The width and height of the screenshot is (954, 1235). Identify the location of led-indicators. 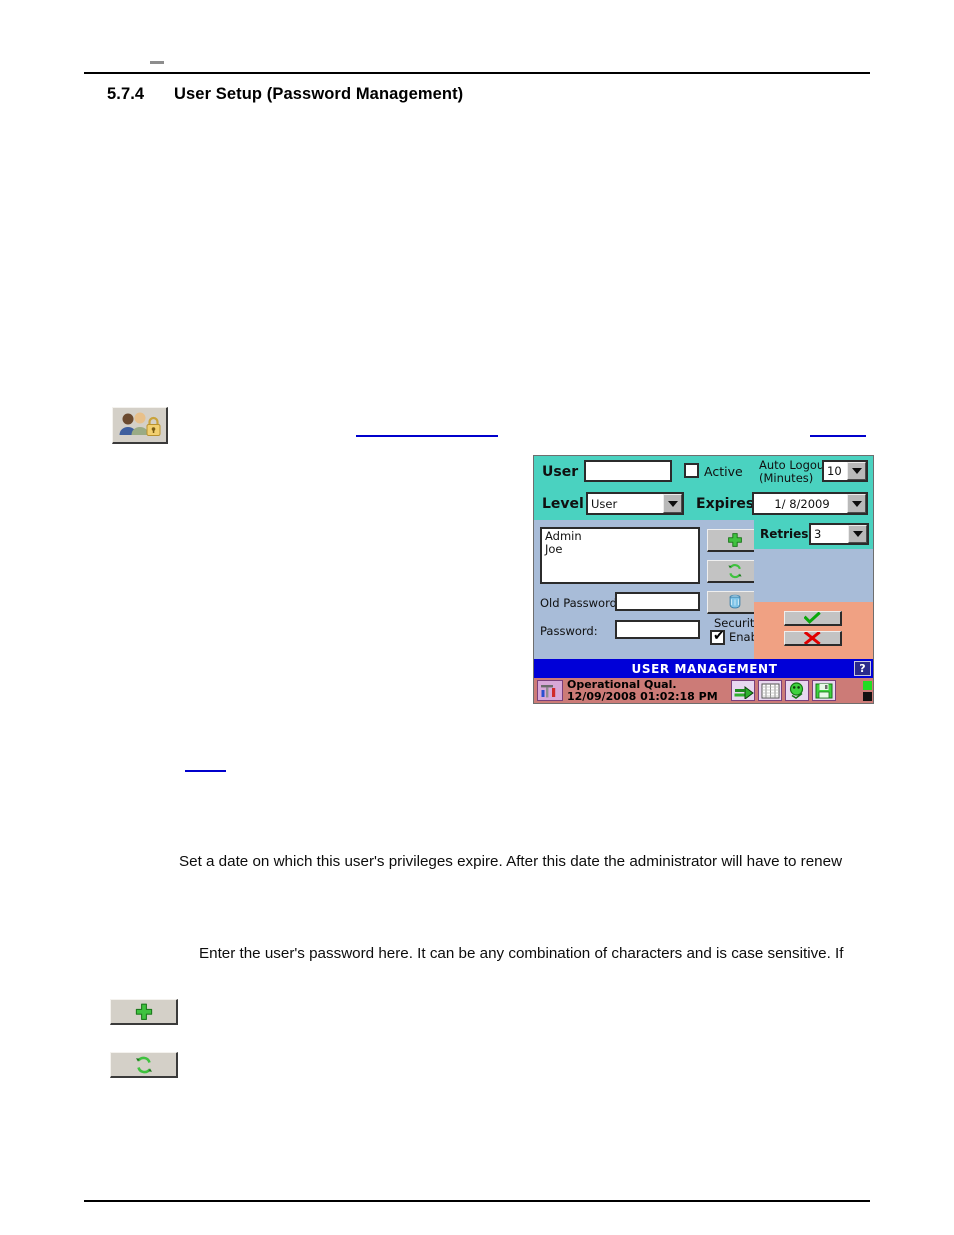
(867, 690).